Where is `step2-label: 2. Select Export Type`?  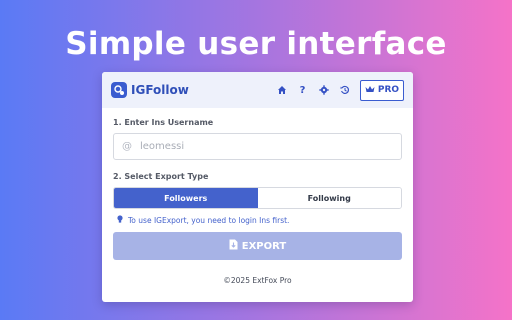 step2-label: 2. Select Export Type is located at coordinates (161, 176).